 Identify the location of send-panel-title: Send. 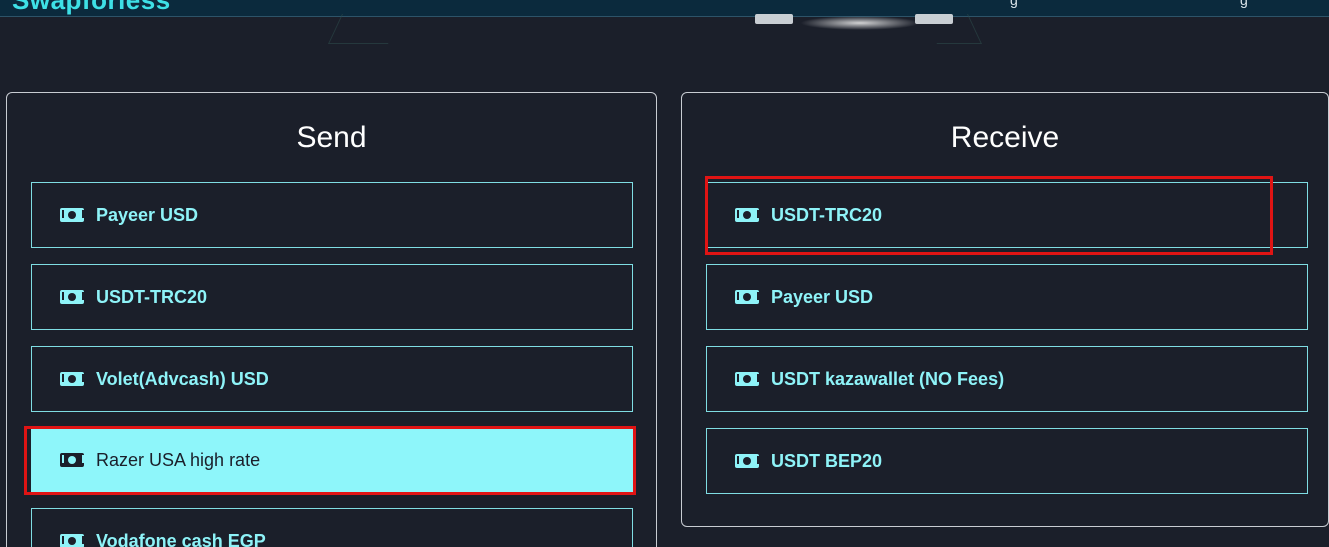
(331, 137).